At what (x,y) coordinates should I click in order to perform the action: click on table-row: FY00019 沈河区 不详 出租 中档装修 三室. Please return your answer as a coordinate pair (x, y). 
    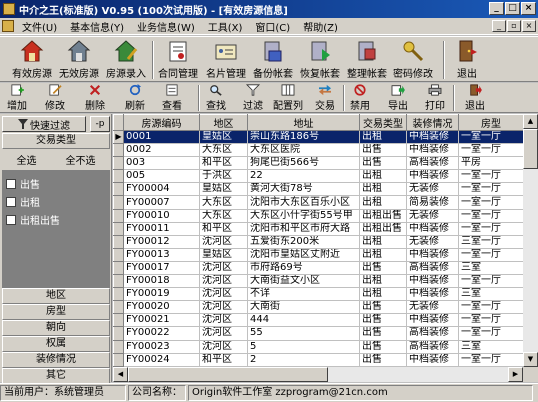
    Looking at the image, I should click on (318, 294).